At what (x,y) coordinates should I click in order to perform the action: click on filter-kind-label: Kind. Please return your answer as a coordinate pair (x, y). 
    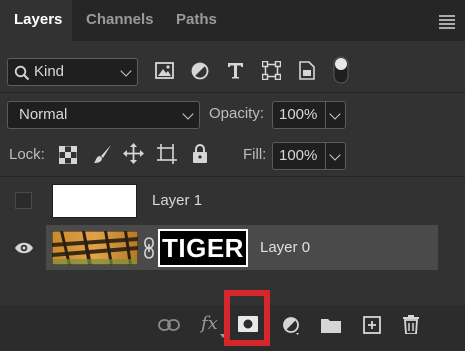
    Looking at the image, I should click on (49, 71).